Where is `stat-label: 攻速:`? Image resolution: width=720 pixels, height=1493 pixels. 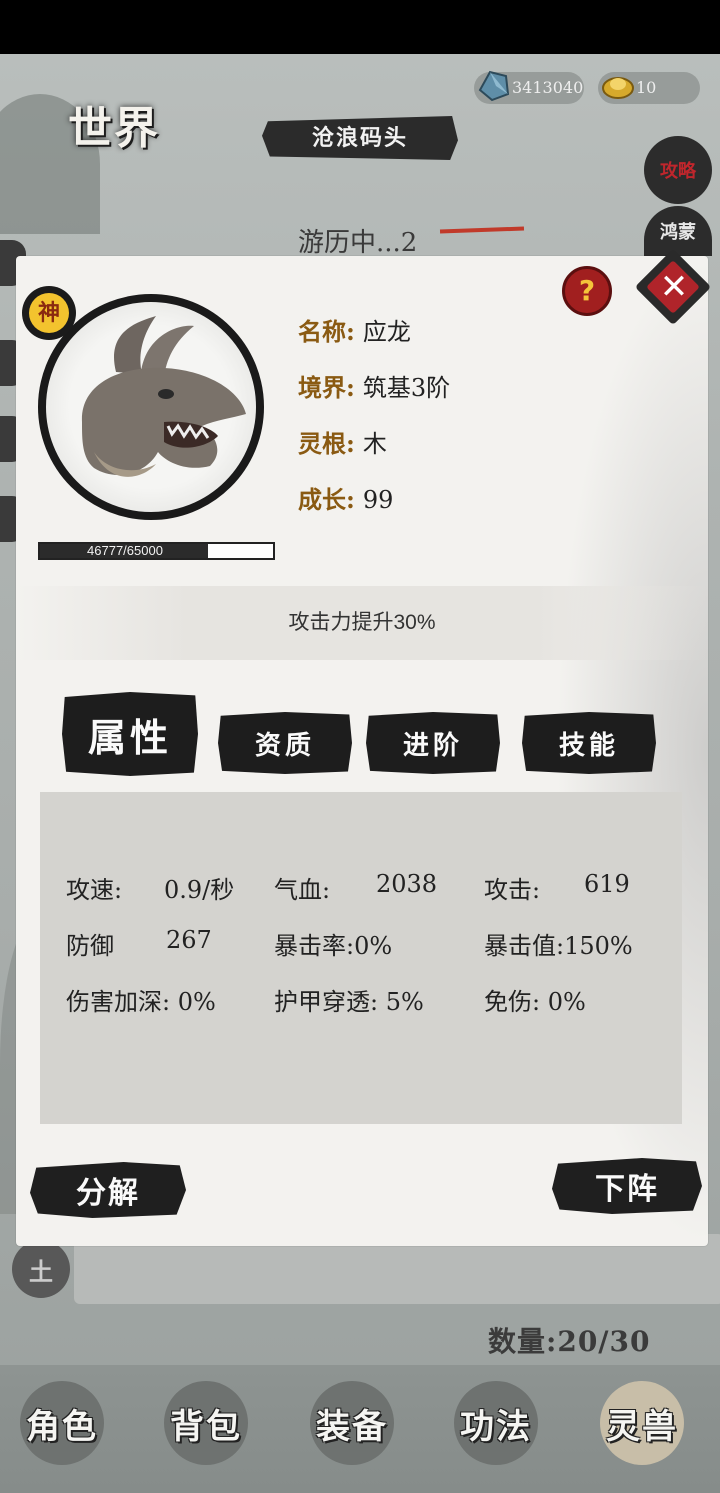
stat-label: 攻速: is located at coordinates (94, 890).